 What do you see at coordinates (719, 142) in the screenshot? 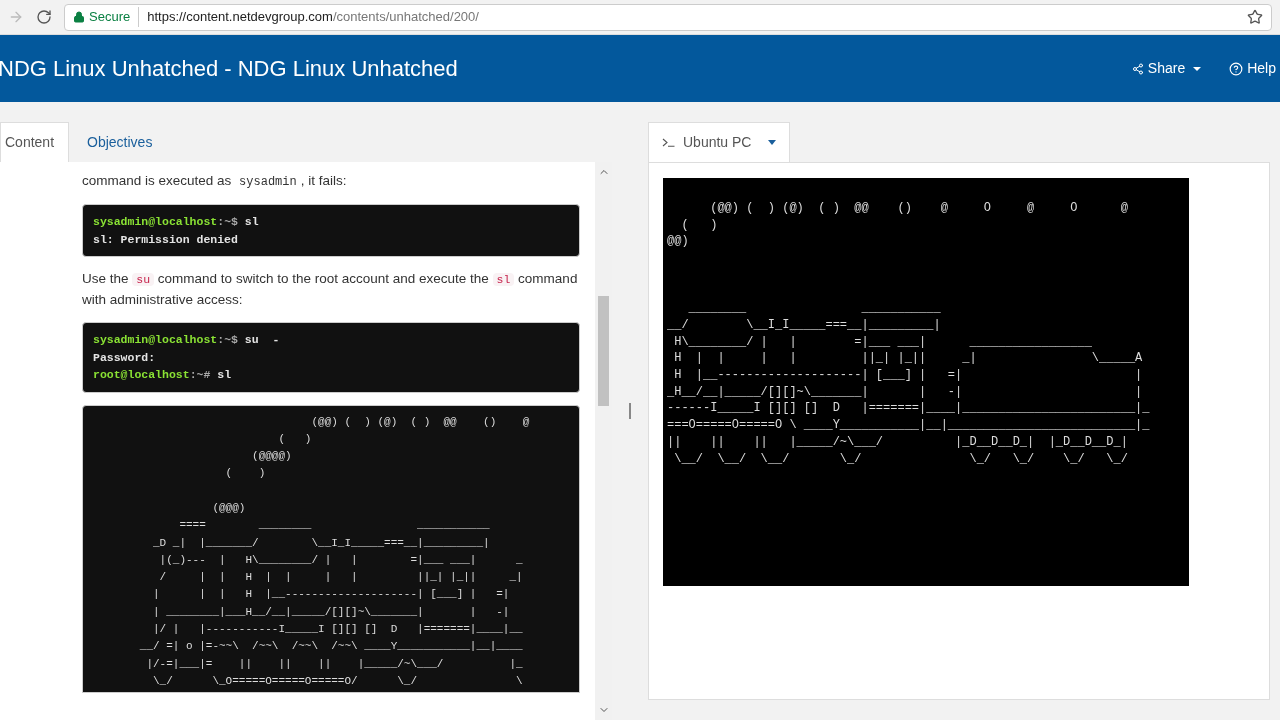
I see `device-tab: Ubuntu PC` at bounding box center [719, 142].